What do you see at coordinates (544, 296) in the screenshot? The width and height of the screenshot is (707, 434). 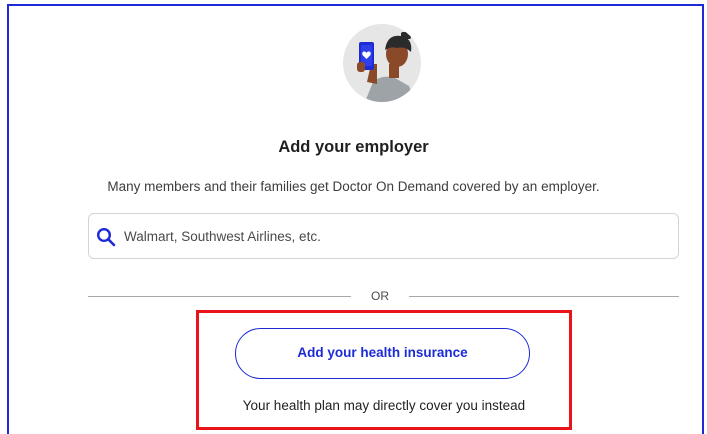 I see `divider-line-right` at bounding box center [544, 296].